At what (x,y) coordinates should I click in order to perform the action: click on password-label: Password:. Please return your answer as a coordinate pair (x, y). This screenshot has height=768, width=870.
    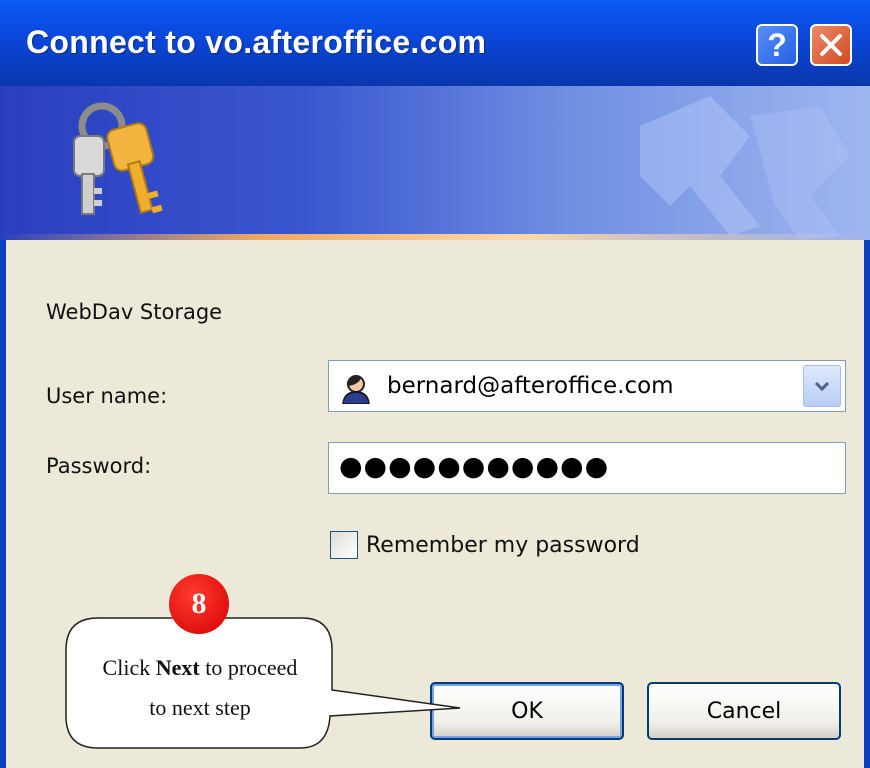
    Looking at the image, I should click on (99, 466).